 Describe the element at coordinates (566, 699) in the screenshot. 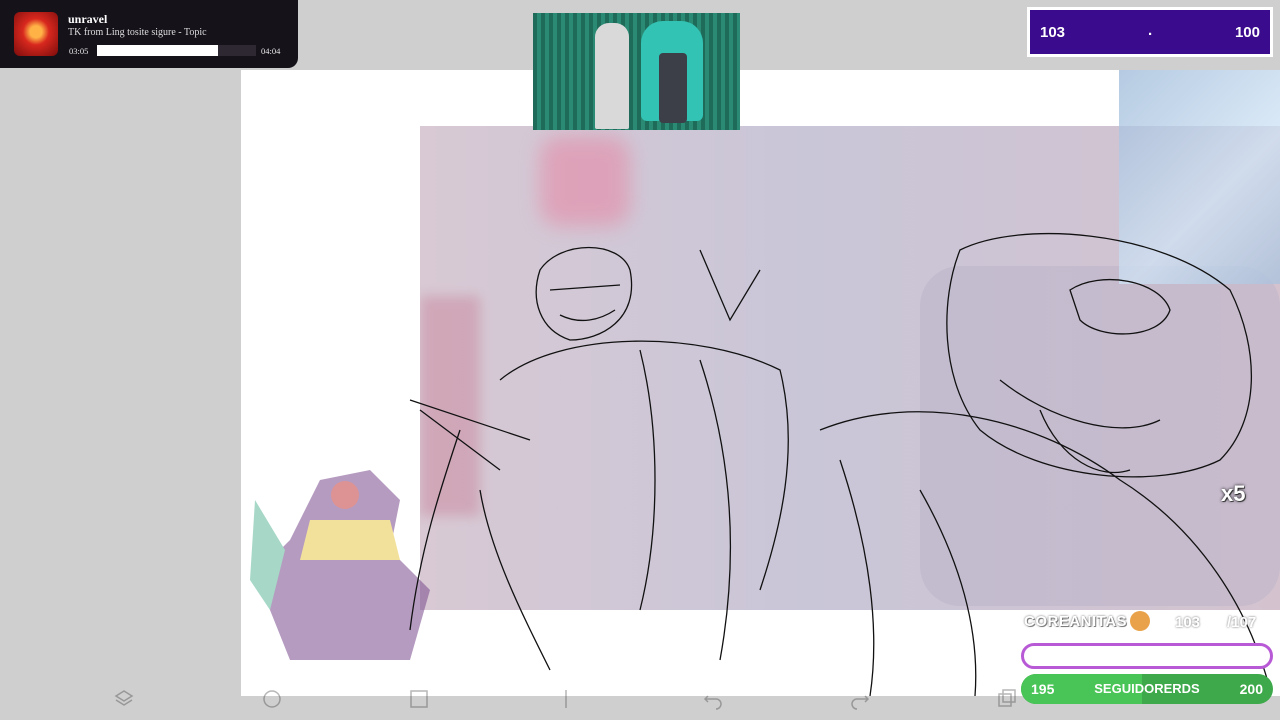

I see `pen-icon` at that location.